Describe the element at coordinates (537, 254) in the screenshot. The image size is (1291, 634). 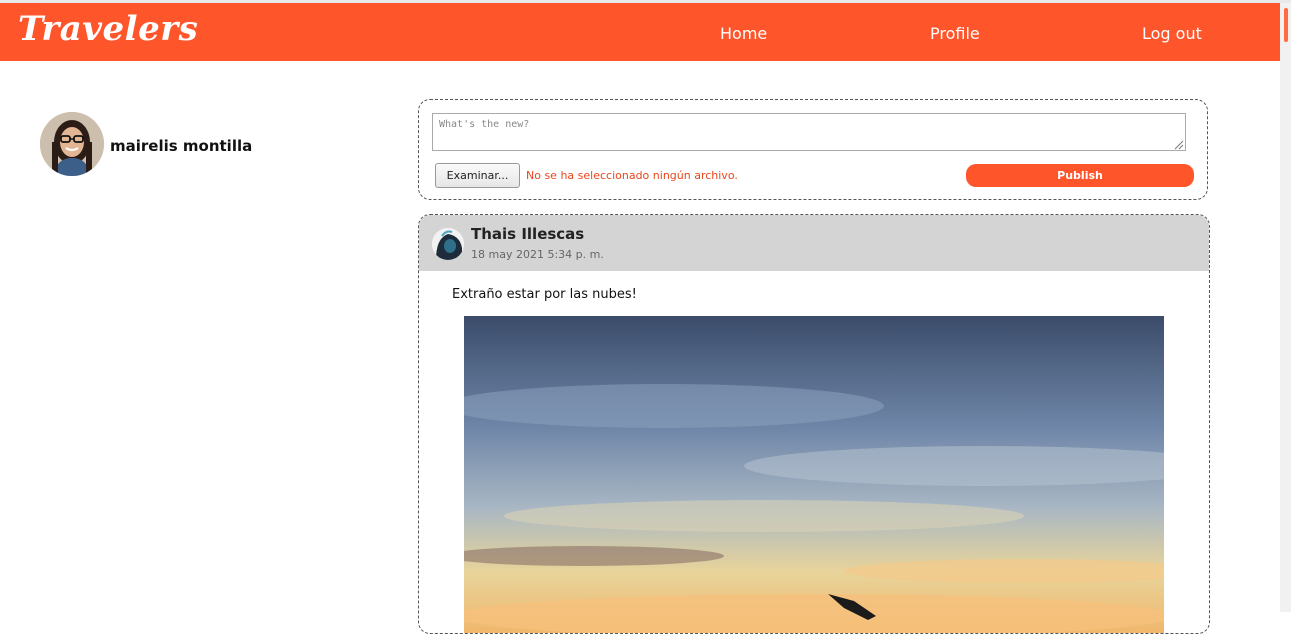
I see `post-timestamp: 18 may 2021 5:34 p. m.` at that location.